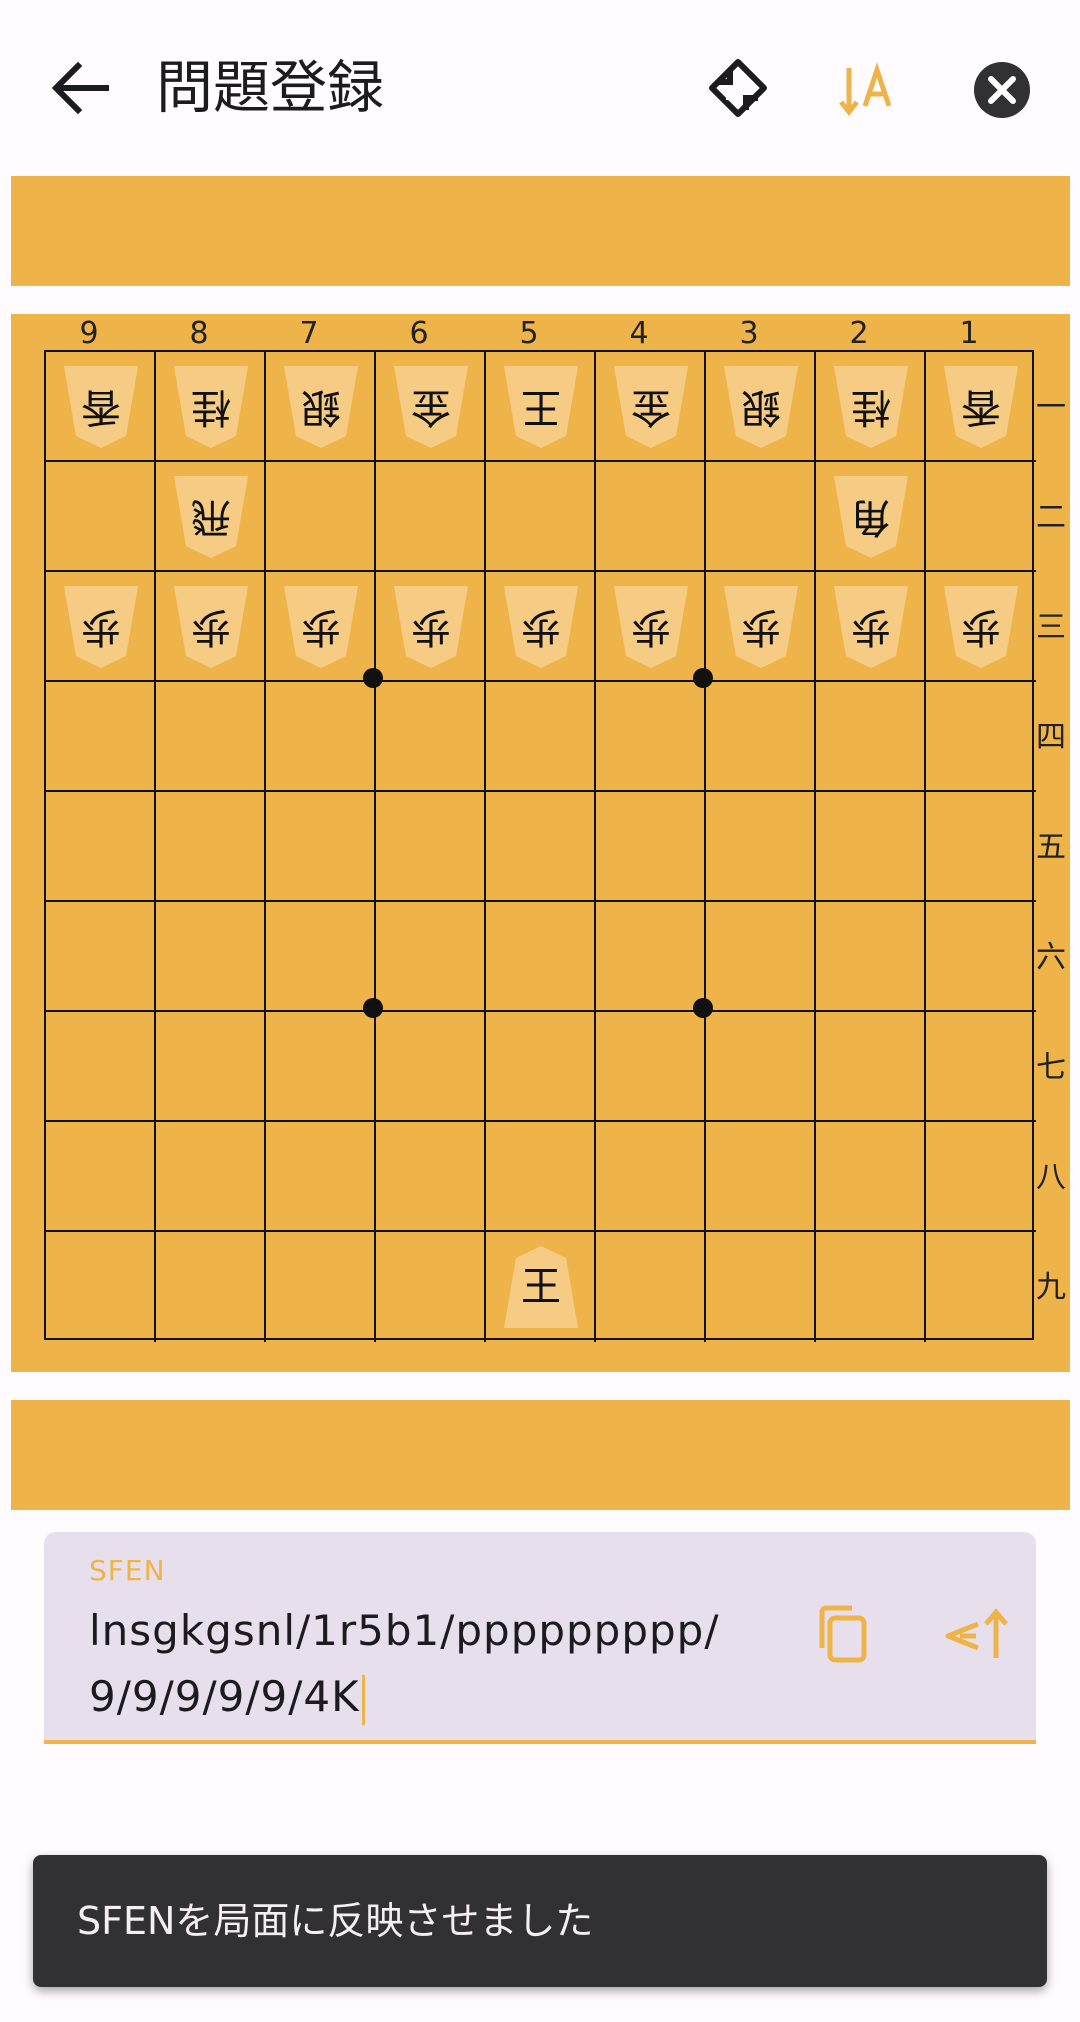 Image resolution: width=1080 pixels, height=2022 pixels. What do you see at coordinates (409, 1664) in the screenshot?
I see `sfen-input: lnsgkgsnl/1r5b1/ppppppppp/9/9/9/9/9/4K` at bounding box center [409, 1664].